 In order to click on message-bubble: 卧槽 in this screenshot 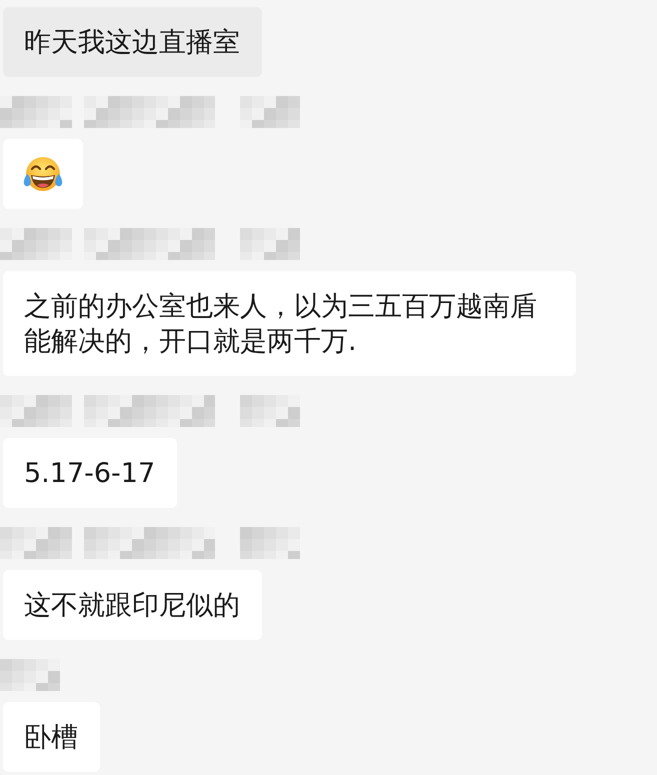, I will do `click(51, 737)`.